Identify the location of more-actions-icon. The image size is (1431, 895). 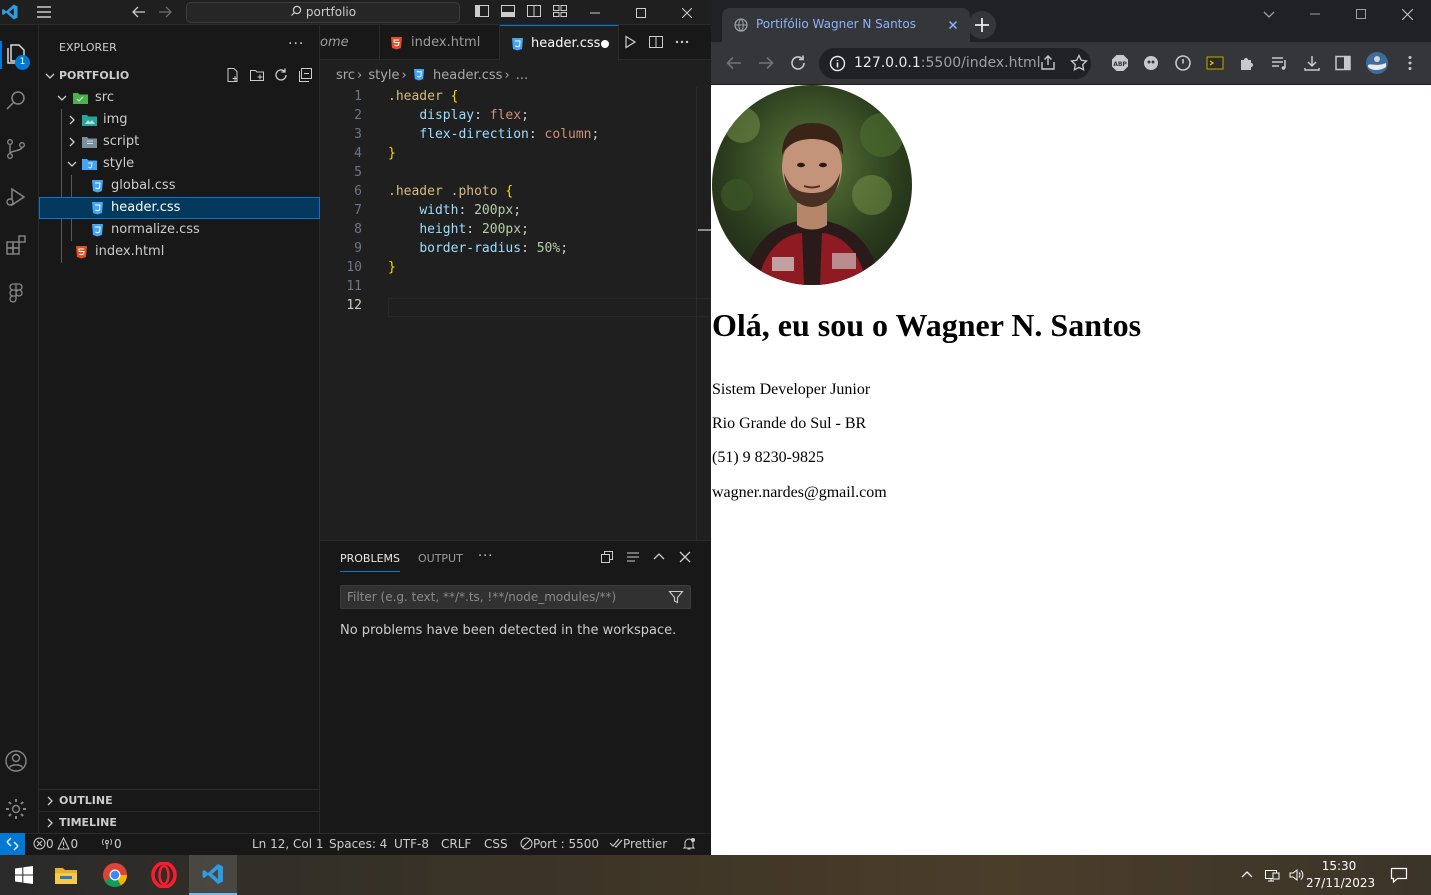
(683, 43).